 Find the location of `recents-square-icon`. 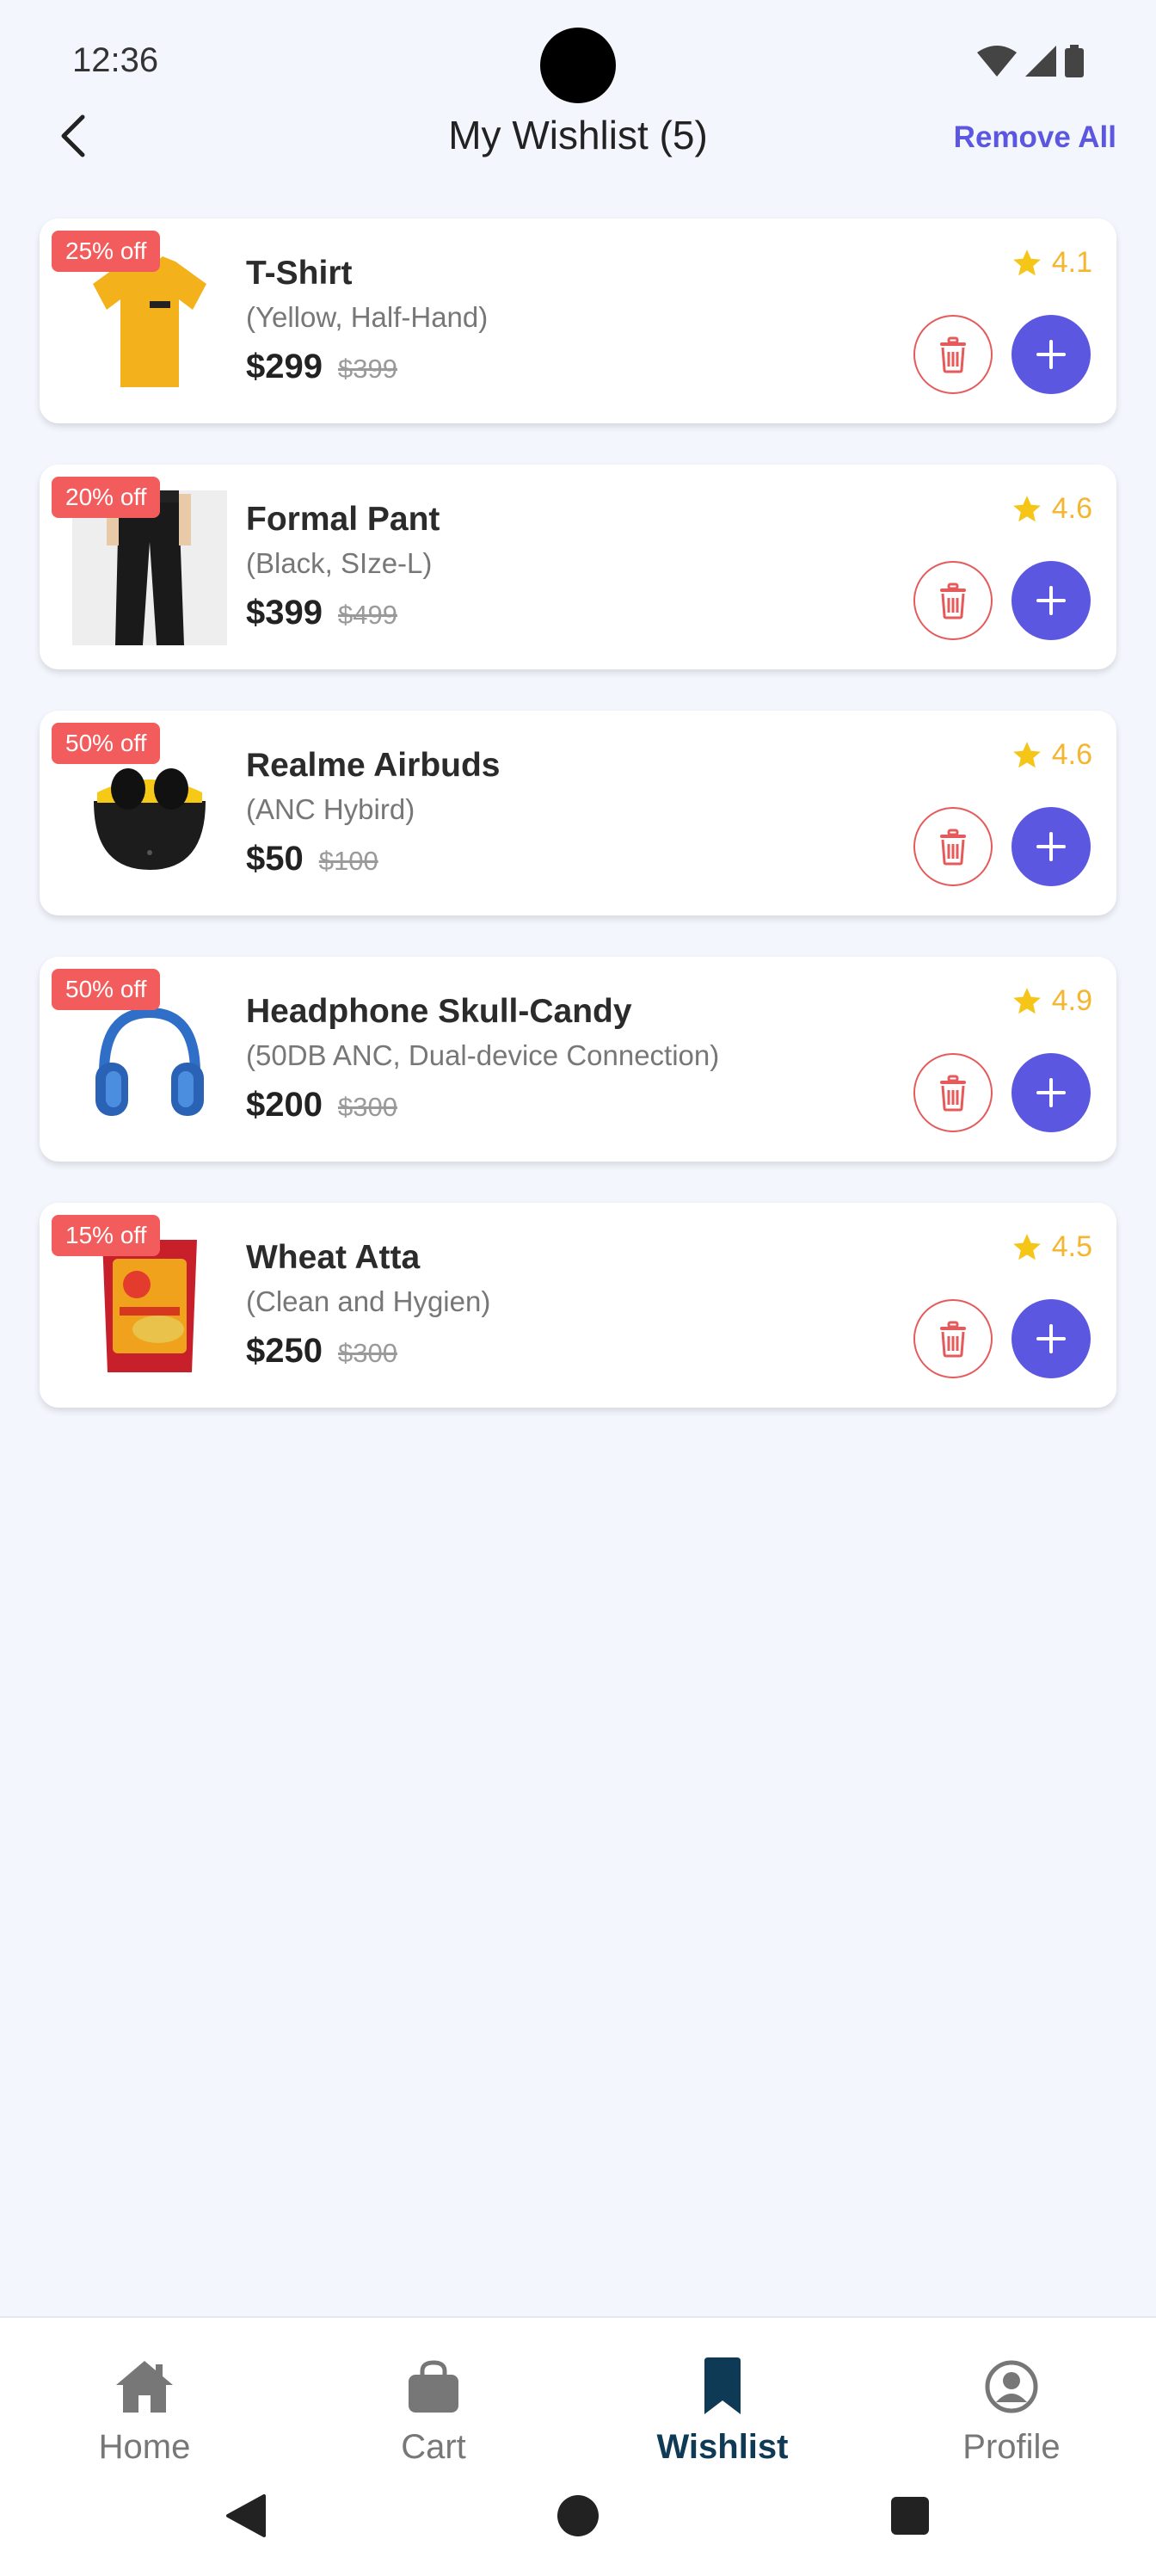

recents-square-icon is located at coordinates (910, 2516).